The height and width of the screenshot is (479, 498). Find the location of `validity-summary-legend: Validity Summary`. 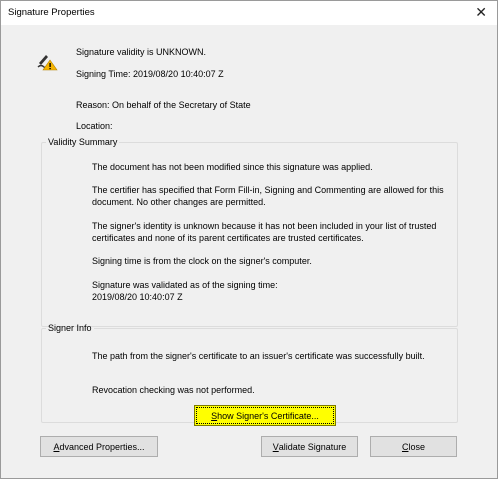

validity-summary-legend: Validity Summary is located at coordinates (83, 142).